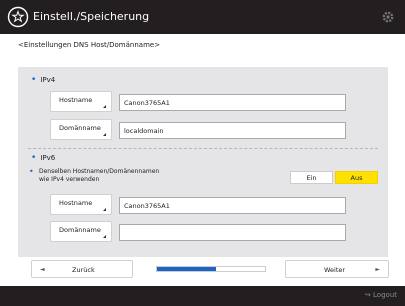 The image size is (405, 306). I want to click on logout-button: ↪ Logout, so click(381, 295).